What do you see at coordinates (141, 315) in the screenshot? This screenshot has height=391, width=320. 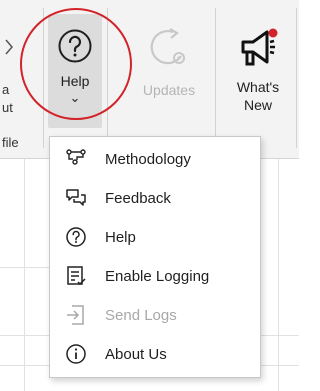 I see `menu-item-label: Send Logs` at bounding box center [141, 315].